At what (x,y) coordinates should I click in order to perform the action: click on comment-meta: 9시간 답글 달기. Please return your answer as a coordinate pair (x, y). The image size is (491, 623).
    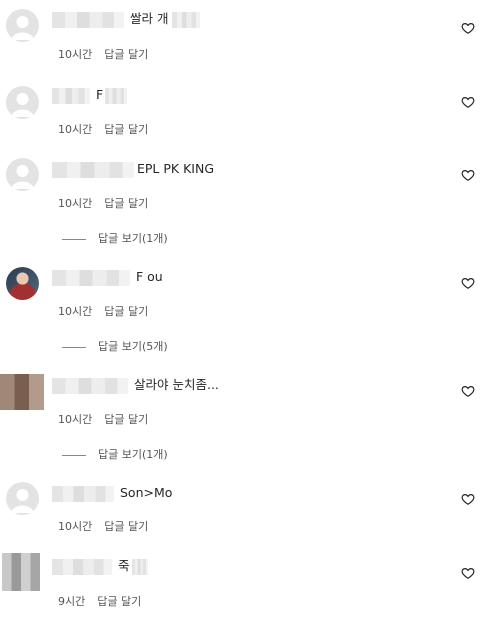
    Looking at the image, I should click on (105, 601).